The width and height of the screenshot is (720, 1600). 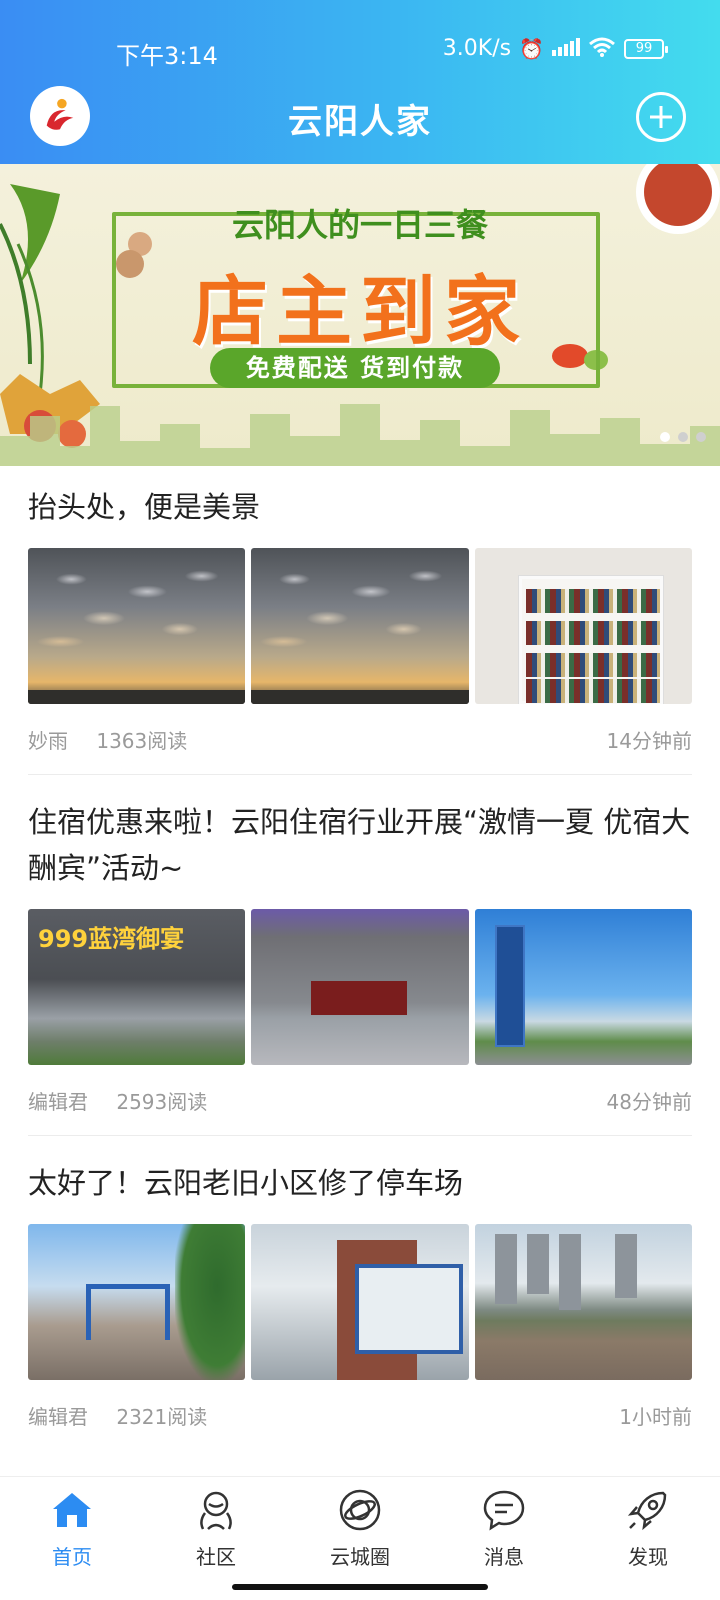 What do you see at coordinates (647, 1511) in the screenshot?
I see `rocket-icon` at bounding box center [647, 1511].